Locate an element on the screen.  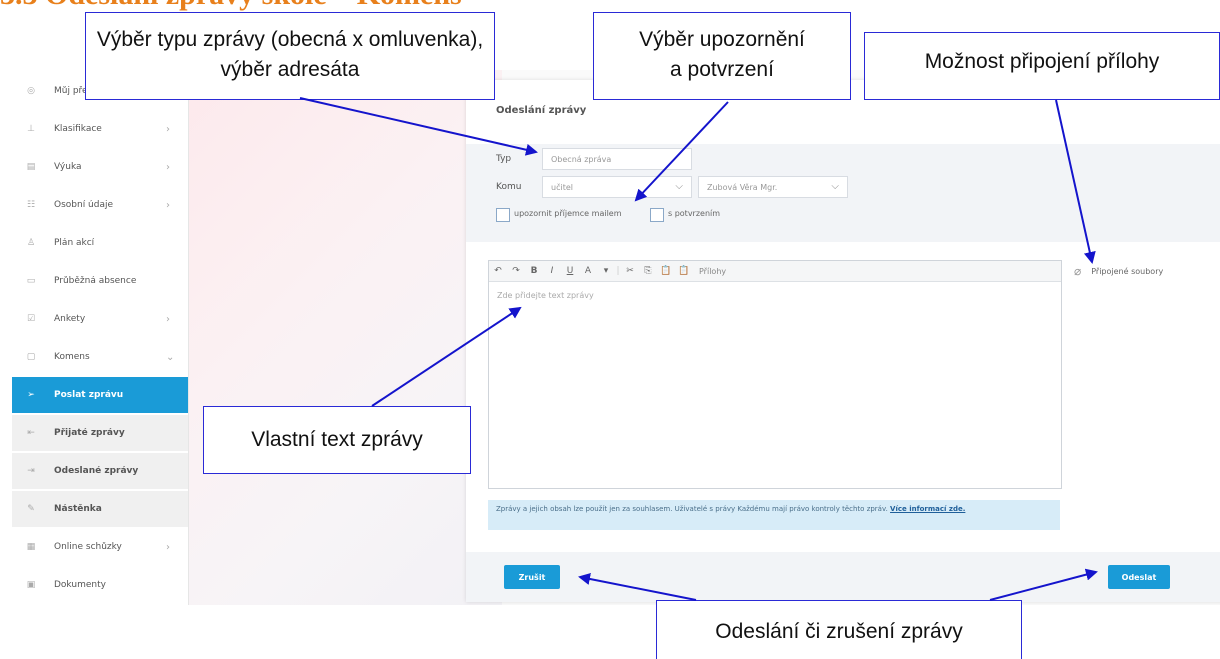
send-button: Odeslat is located at coordinates (1139, 577).